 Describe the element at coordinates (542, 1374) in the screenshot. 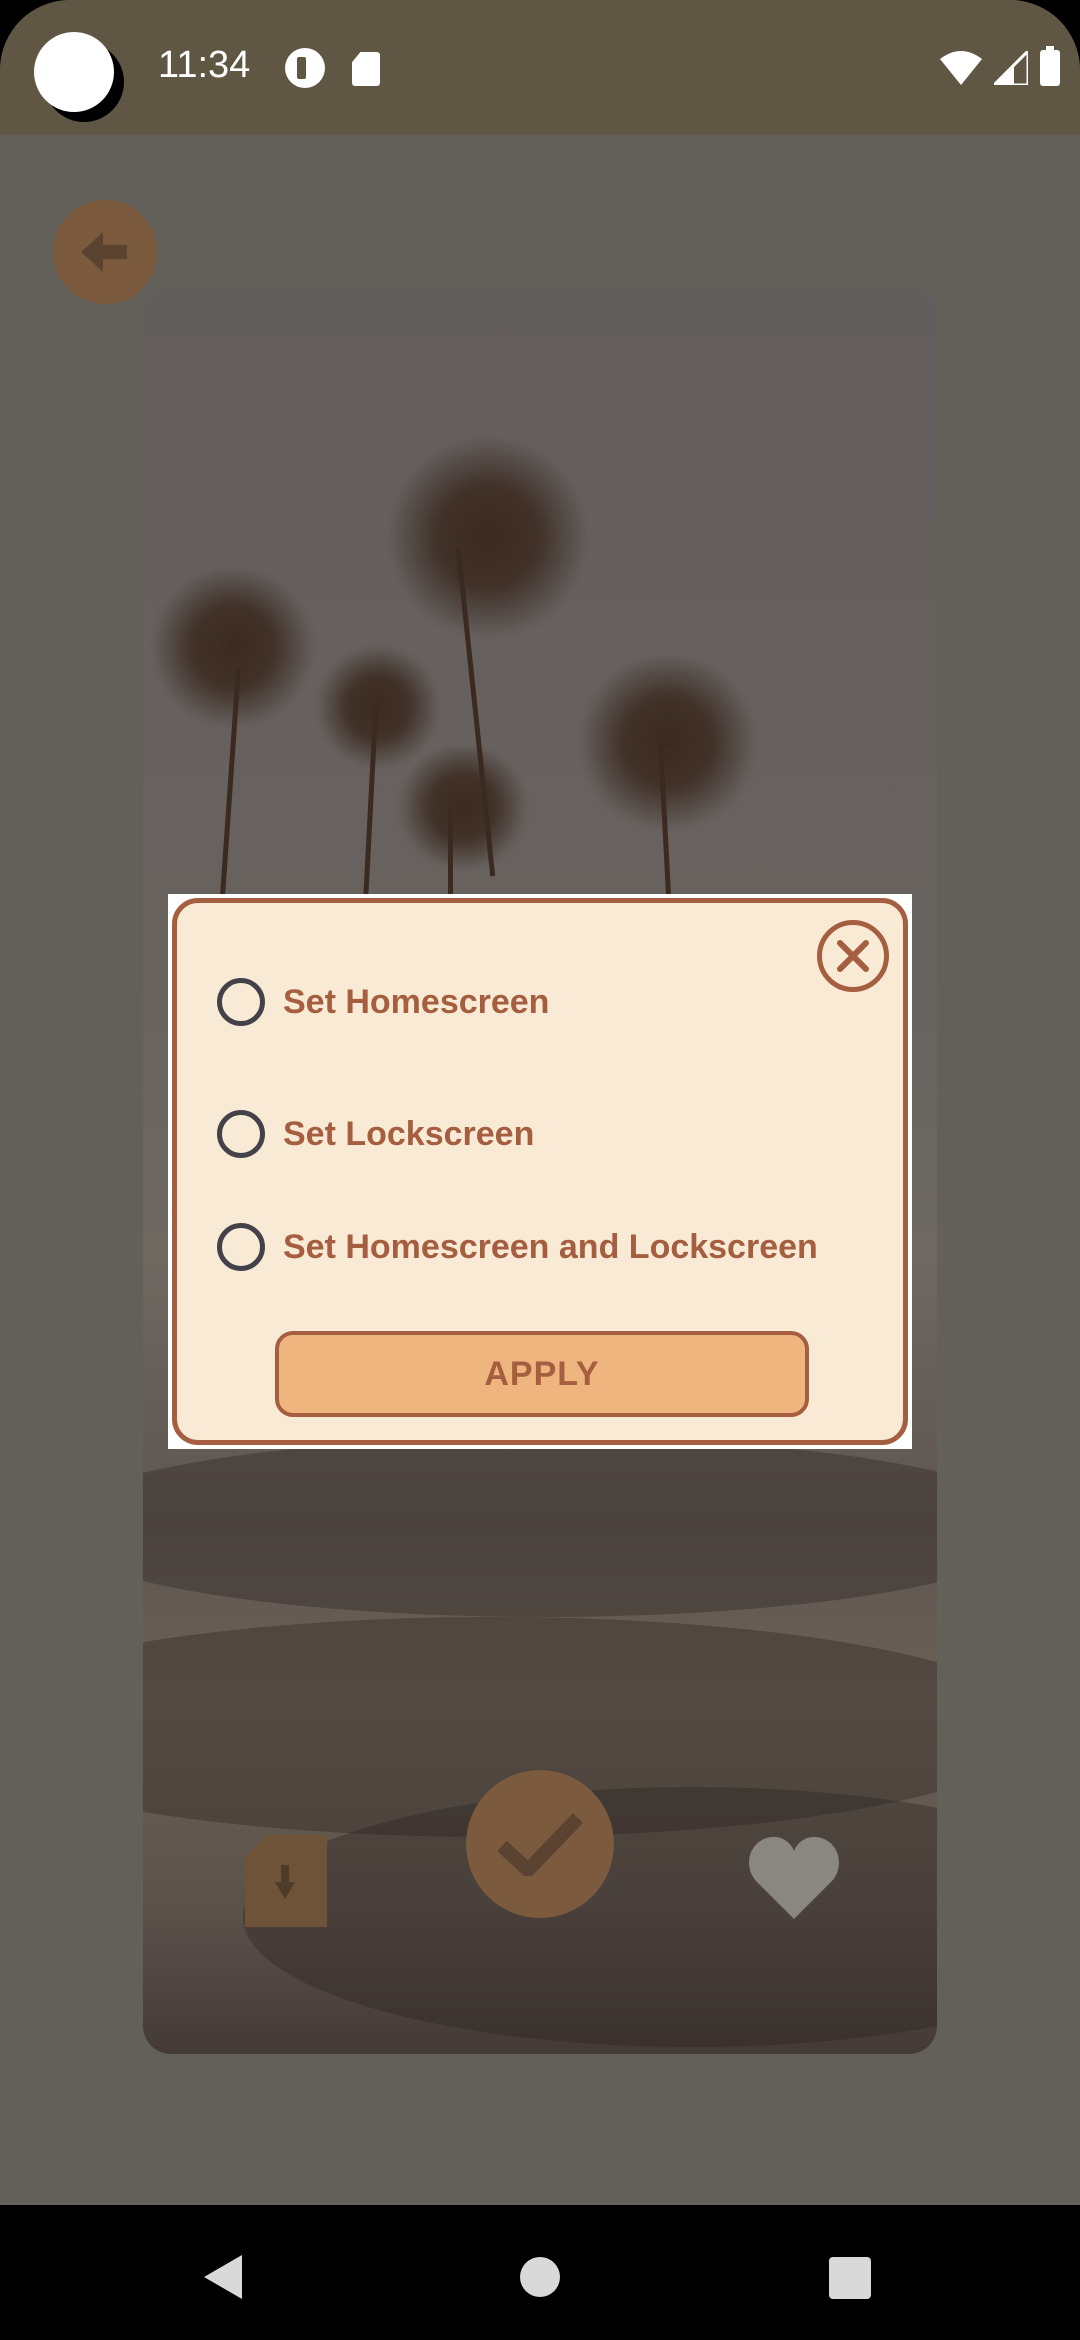

I see `apply-button: APPLY` at that location.